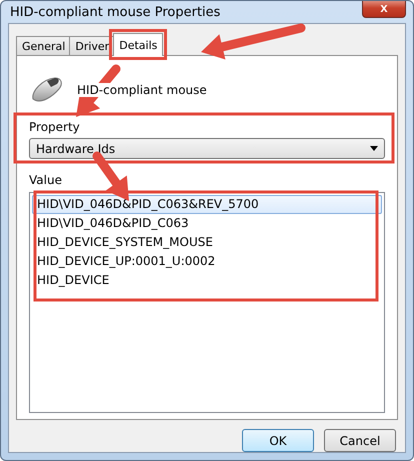 Image resolution: width=414 pixels, height=461 pixels. Describe the element at coordinates (207, 242) in the screenshot. I see `list-item: HID_DEVICE_SYSTEM_MOUSE` at that location.